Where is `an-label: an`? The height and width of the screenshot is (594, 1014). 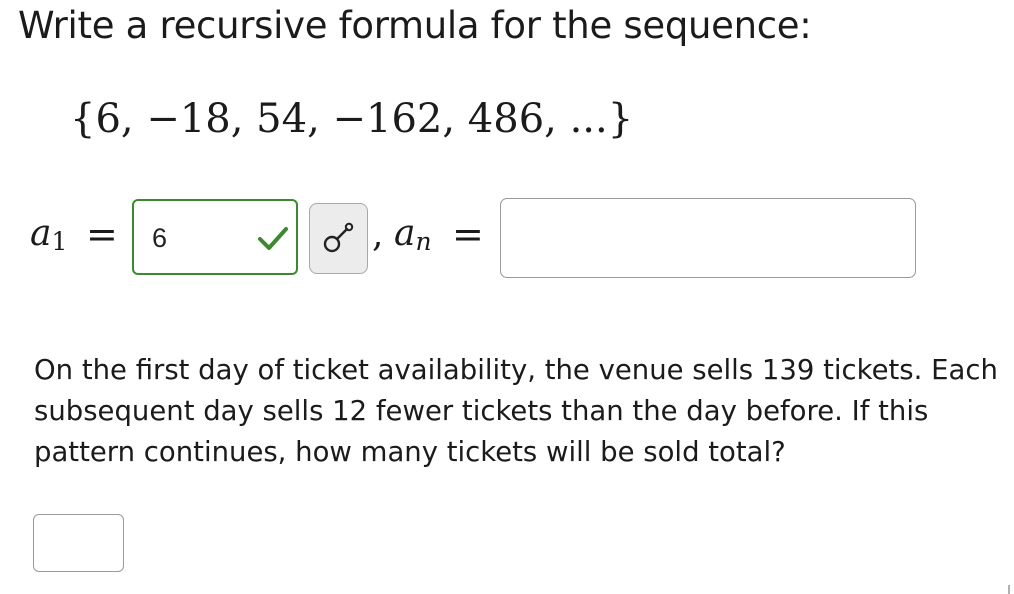
an-label: an is located at coordinates (413, 234).